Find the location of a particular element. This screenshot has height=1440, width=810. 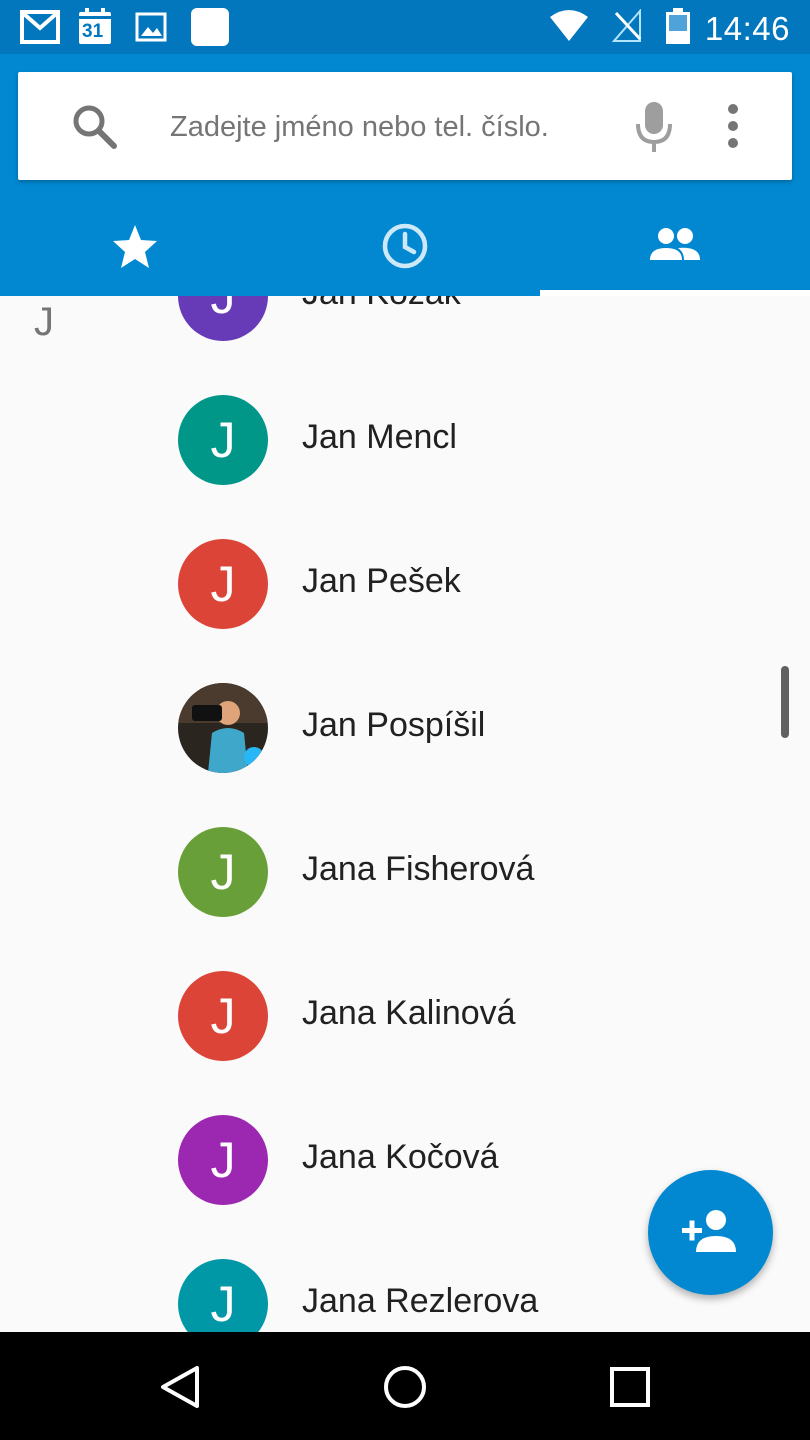

contact-row: J Jana Kalinová is located at coordinates (385, 1016).